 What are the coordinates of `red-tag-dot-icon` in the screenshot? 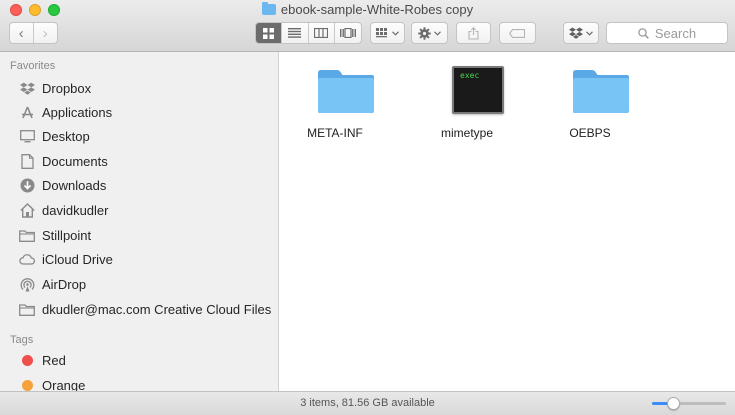 It's located at (27, 360).